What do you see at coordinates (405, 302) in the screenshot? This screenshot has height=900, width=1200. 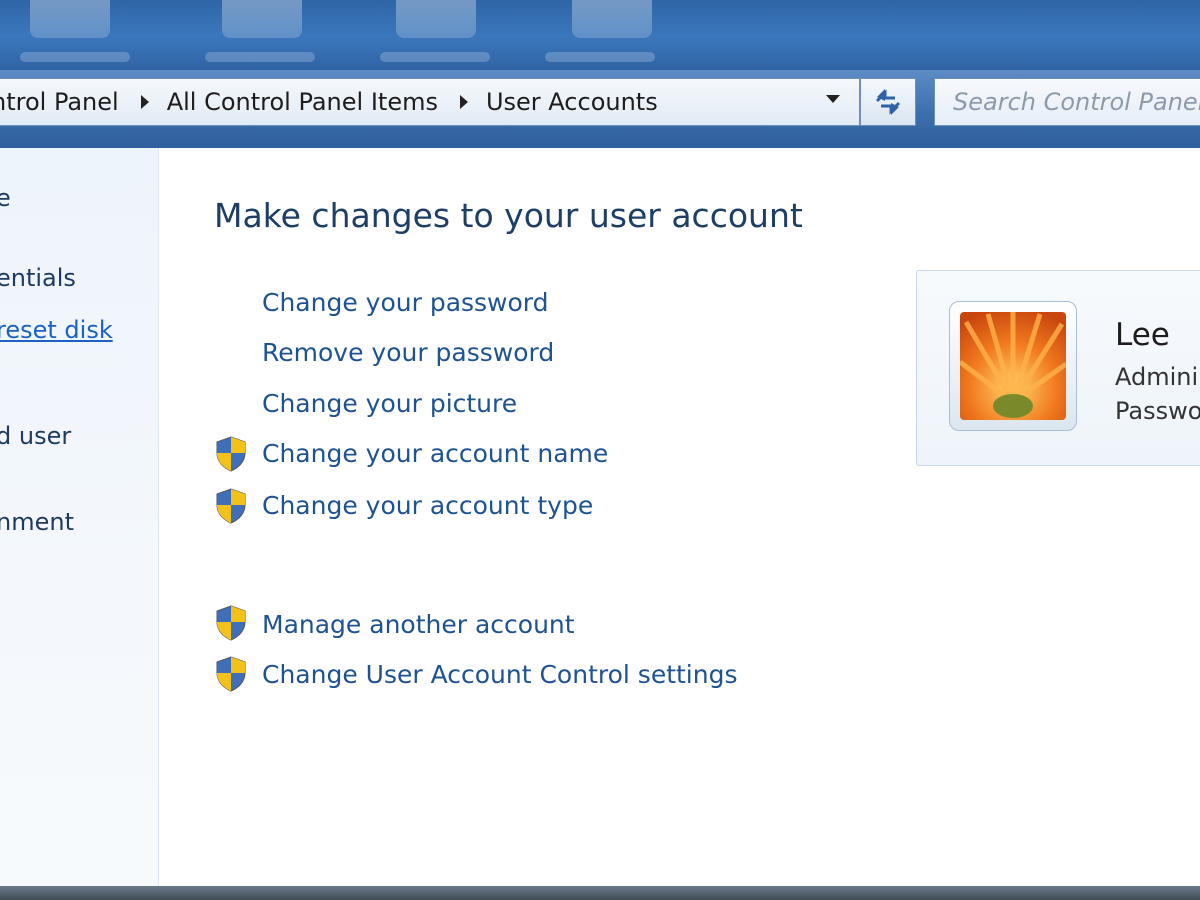 I see `change-password-link: Change your password` at bounding box center [405, 302].